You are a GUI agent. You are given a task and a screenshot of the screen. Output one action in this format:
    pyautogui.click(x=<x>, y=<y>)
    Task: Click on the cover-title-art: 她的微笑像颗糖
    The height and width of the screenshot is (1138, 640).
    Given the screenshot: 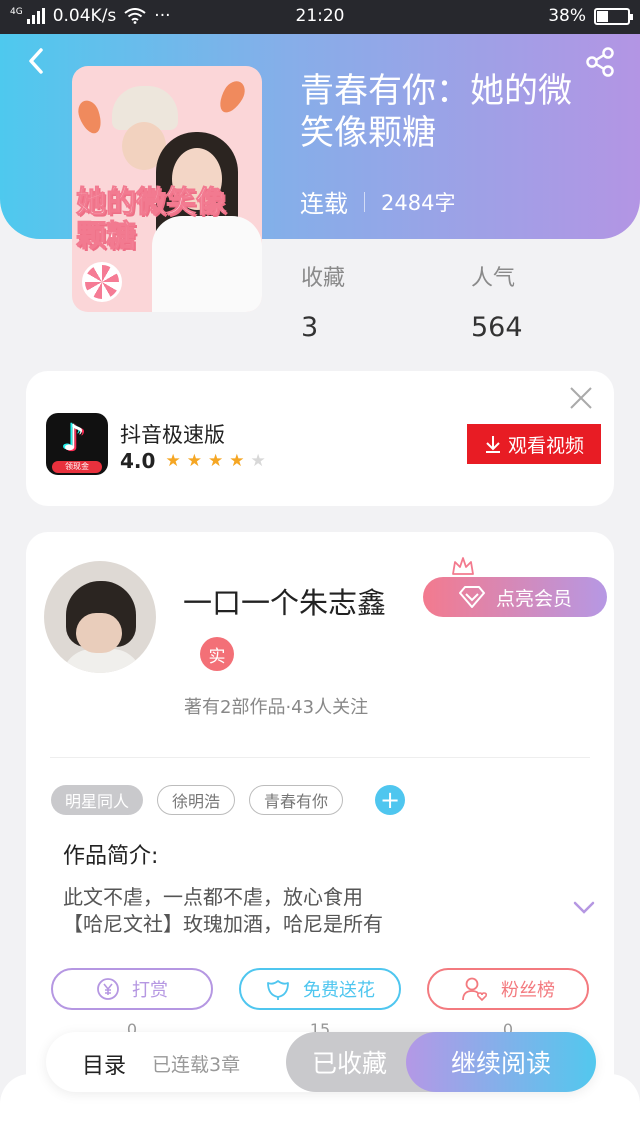 What is the action you would take?
    pyautogui.click(x=151, y=219)
    